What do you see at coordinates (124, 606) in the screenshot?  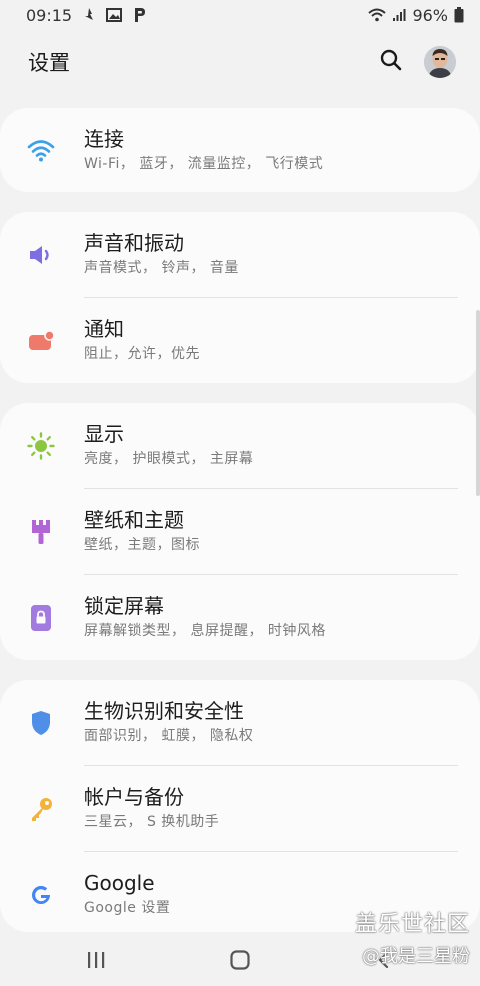 I see `item-title: 锁定屏幕` at bounding box center [124, 606].